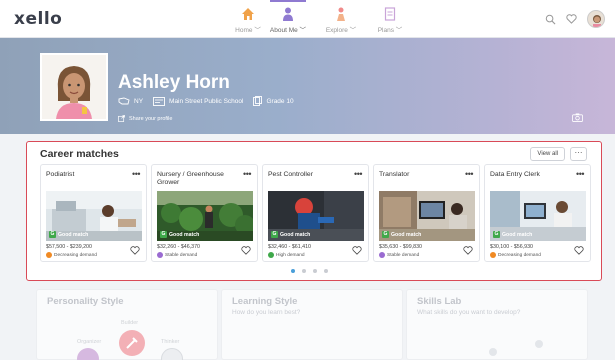  I want to click on skills-lab-subtitle: What skills do you want to develop?, so click(469, 312).